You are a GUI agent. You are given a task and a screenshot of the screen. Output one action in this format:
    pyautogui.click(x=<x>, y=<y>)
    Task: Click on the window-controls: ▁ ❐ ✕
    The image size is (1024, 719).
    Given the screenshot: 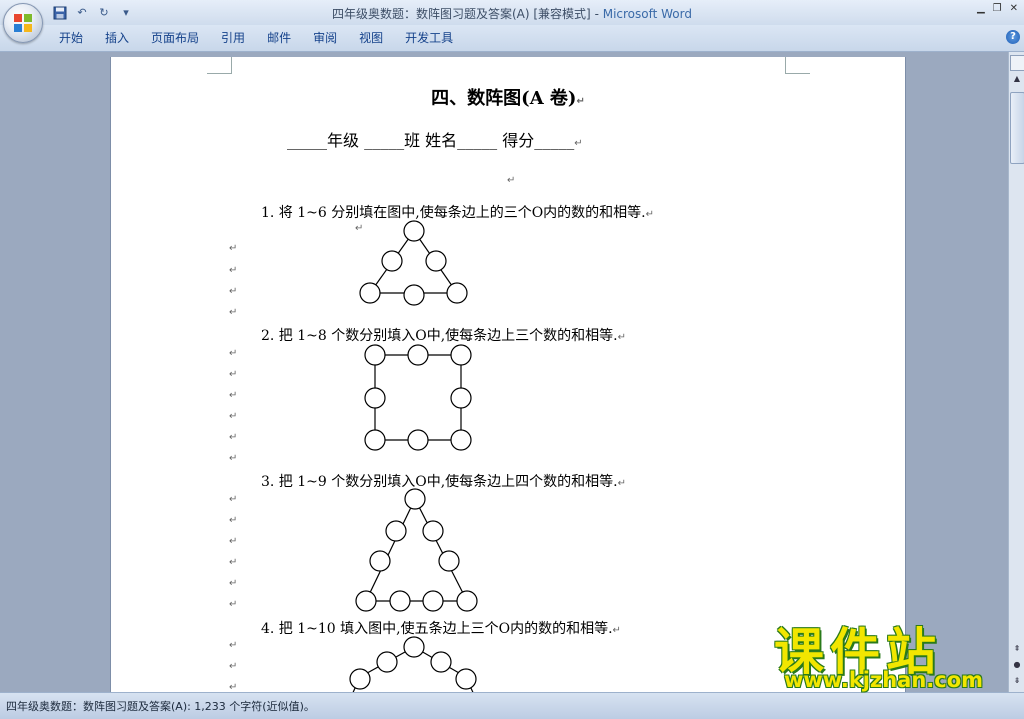 What is the action you would take?
    pyautogui.click(x=997, y=8)
    